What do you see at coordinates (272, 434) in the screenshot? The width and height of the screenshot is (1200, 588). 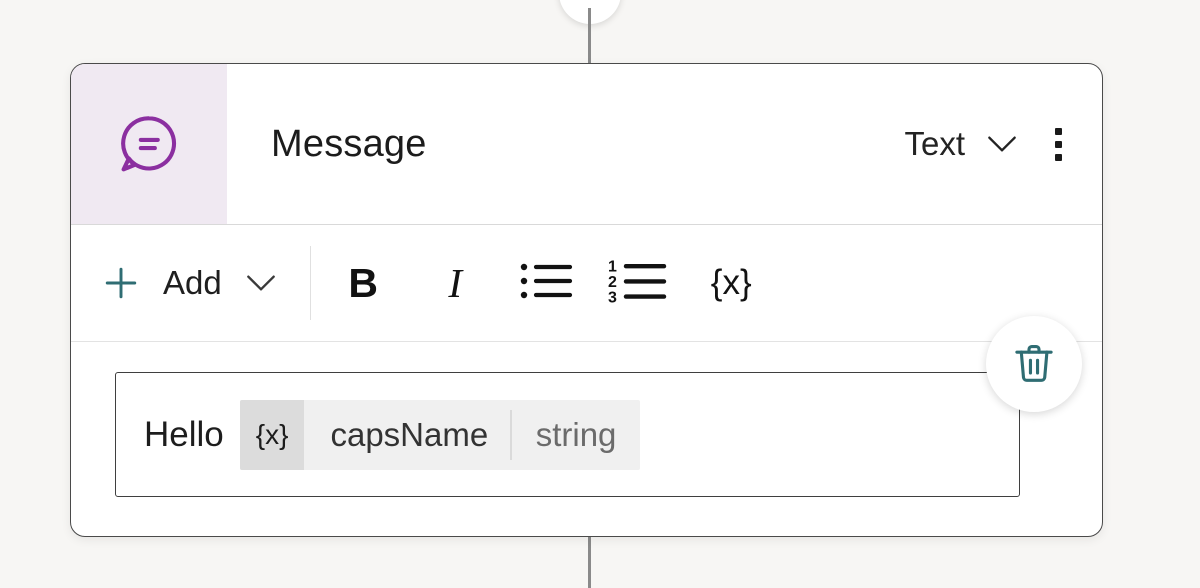 I see `token-sigil: {x}` at bounding box center [272, 434].